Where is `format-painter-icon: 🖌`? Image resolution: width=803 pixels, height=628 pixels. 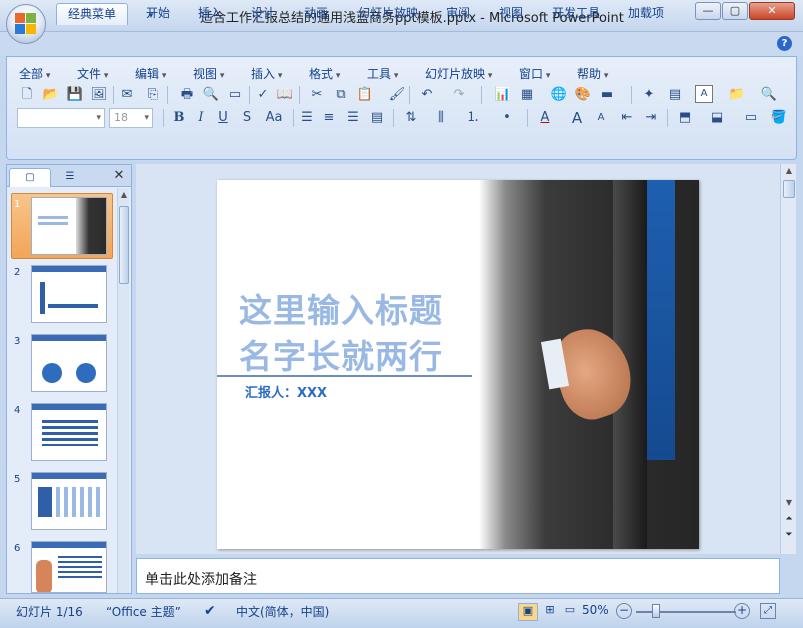 format-painter-icon: 🖌 is located at coordinates (397, 95).